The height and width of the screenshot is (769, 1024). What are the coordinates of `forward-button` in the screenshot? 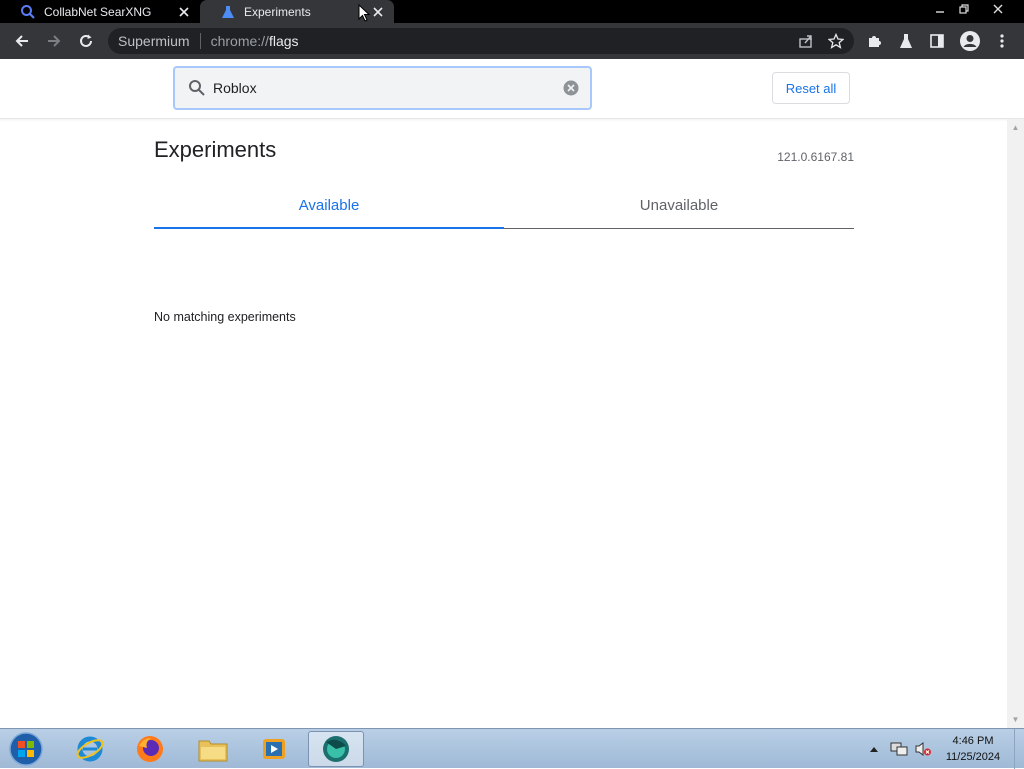 It's located at (54, 41).